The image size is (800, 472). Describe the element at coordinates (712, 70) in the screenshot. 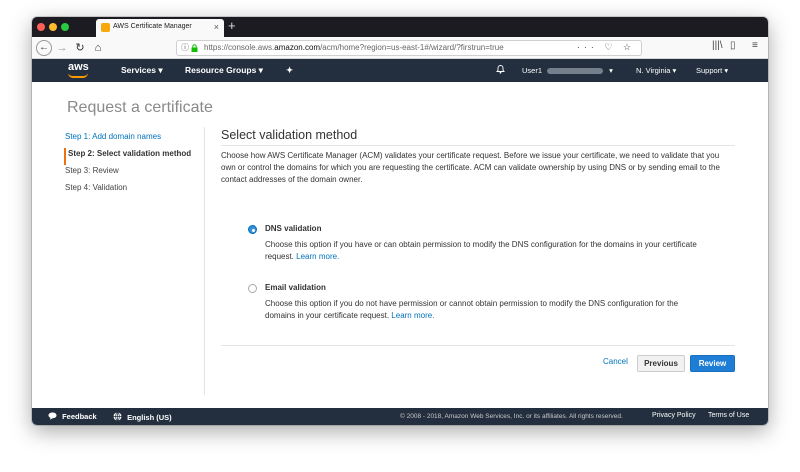

I see `support-menu: Support ▾` at that location.